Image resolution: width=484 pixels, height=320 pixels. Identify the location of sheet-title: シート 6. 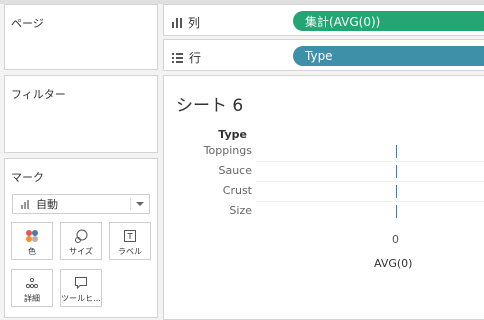
(210, 106).